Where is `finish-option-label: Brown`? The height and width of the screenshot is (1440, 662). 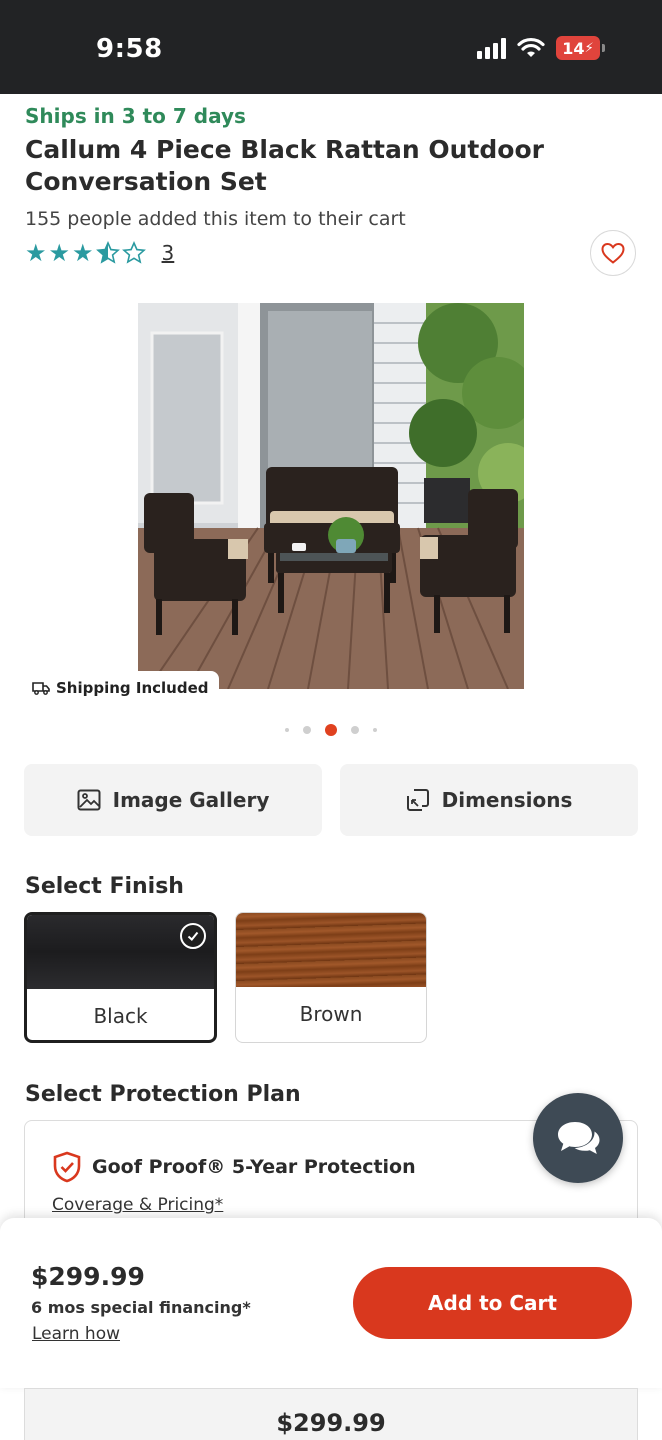 finish-option-label: Brown is located at coordinates (331, 1014).